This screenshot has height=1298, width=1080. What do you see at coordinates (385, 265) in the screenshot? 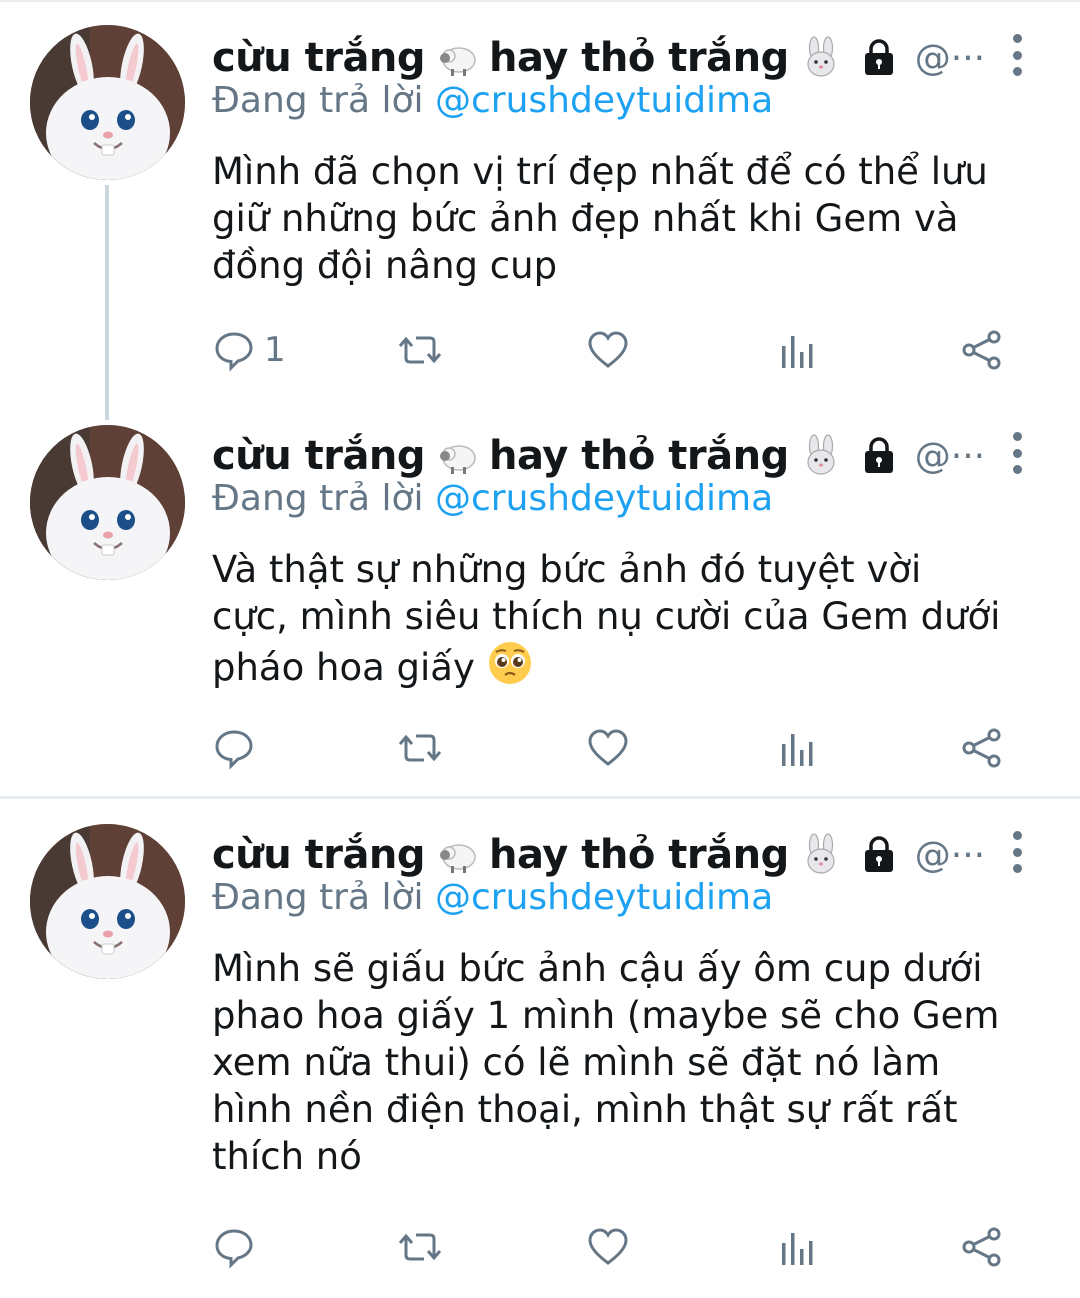
I see `tweet-text-line: đồng đội nâng cup` at bounding box center [385, 265].